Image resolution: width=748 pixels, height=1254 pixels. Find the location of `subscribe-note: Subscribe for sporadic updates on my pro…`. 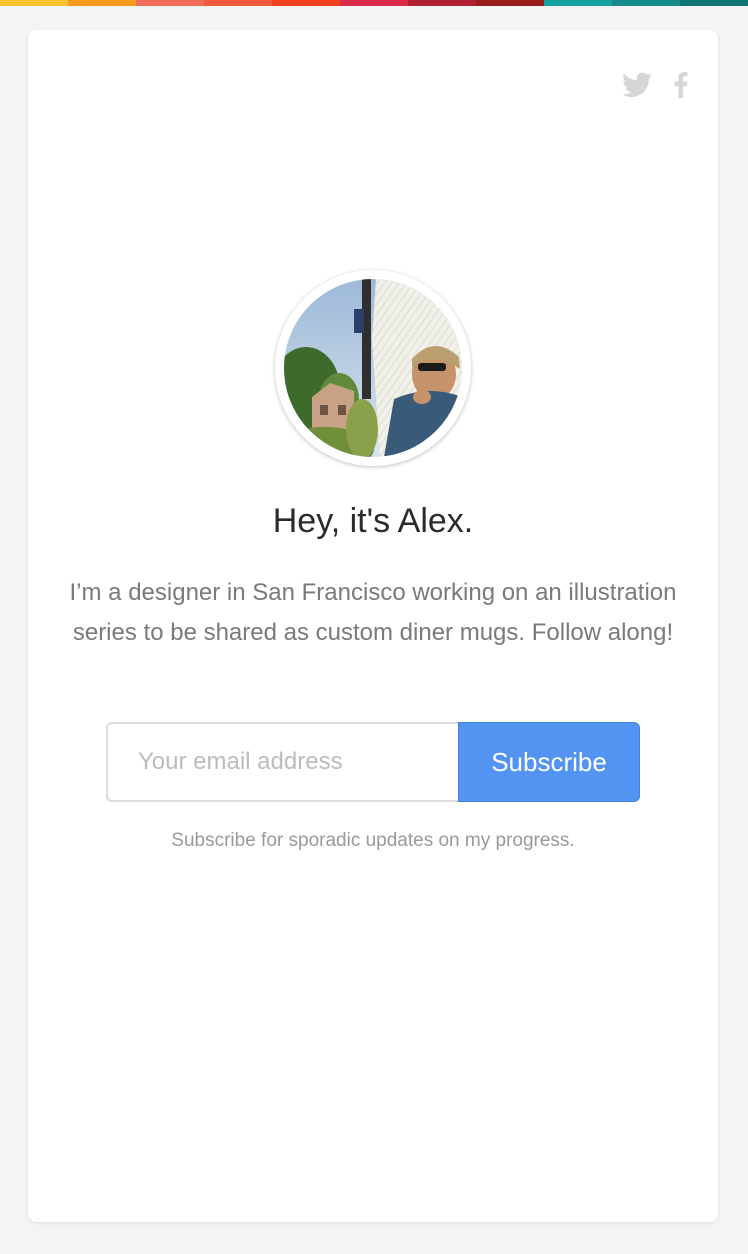

subscribe-note: Subscribe for sporadic updates on my pro… is located at coordinates (373, 840).